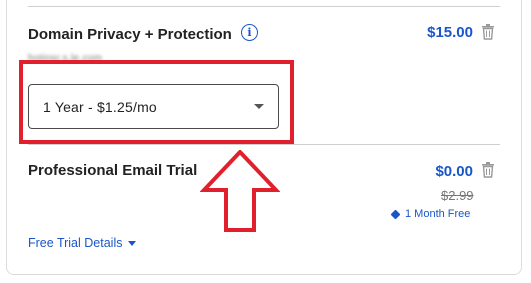 This screenshot has height=283, width=531. What do you see at coordinates (454, 171) in the screenshot?
I see `item-price: $0.00` at bounding box center [454, 171].